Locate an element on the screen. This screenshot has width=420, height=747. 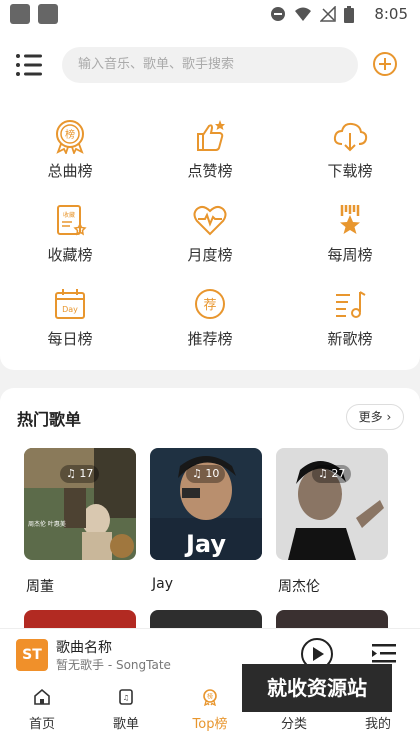
ranking-item: 点赞榜 is located at coordinates (210, 152).